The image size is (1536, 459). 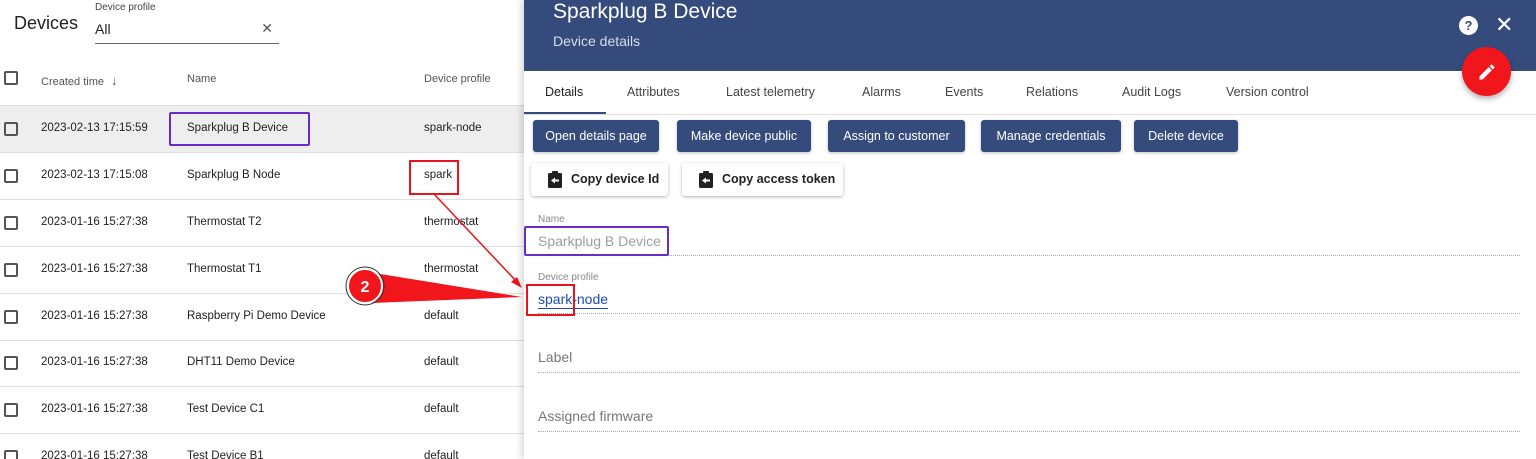 What do you see at coordinates (476, 238) in the screenshot?
I see `connector-arrow-line` at bounding box center [476, 238].